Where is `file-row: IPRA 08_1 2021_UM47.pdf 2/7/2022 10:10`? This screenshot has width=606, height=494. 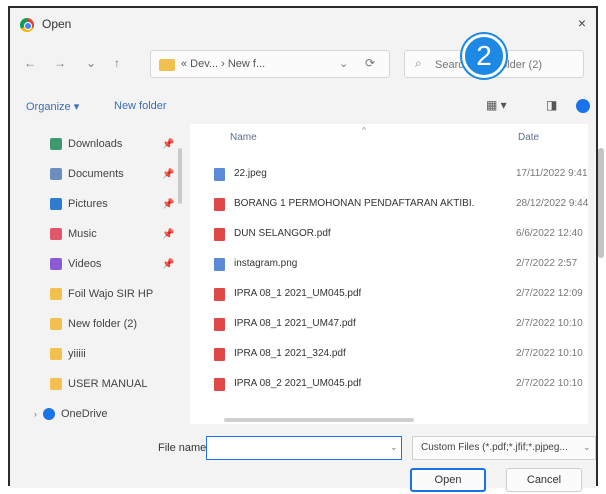 file-row: IPRA 08_1 2021_UM47.pdf 2/7/2022 10:10 is located at coordinates (386, 325).